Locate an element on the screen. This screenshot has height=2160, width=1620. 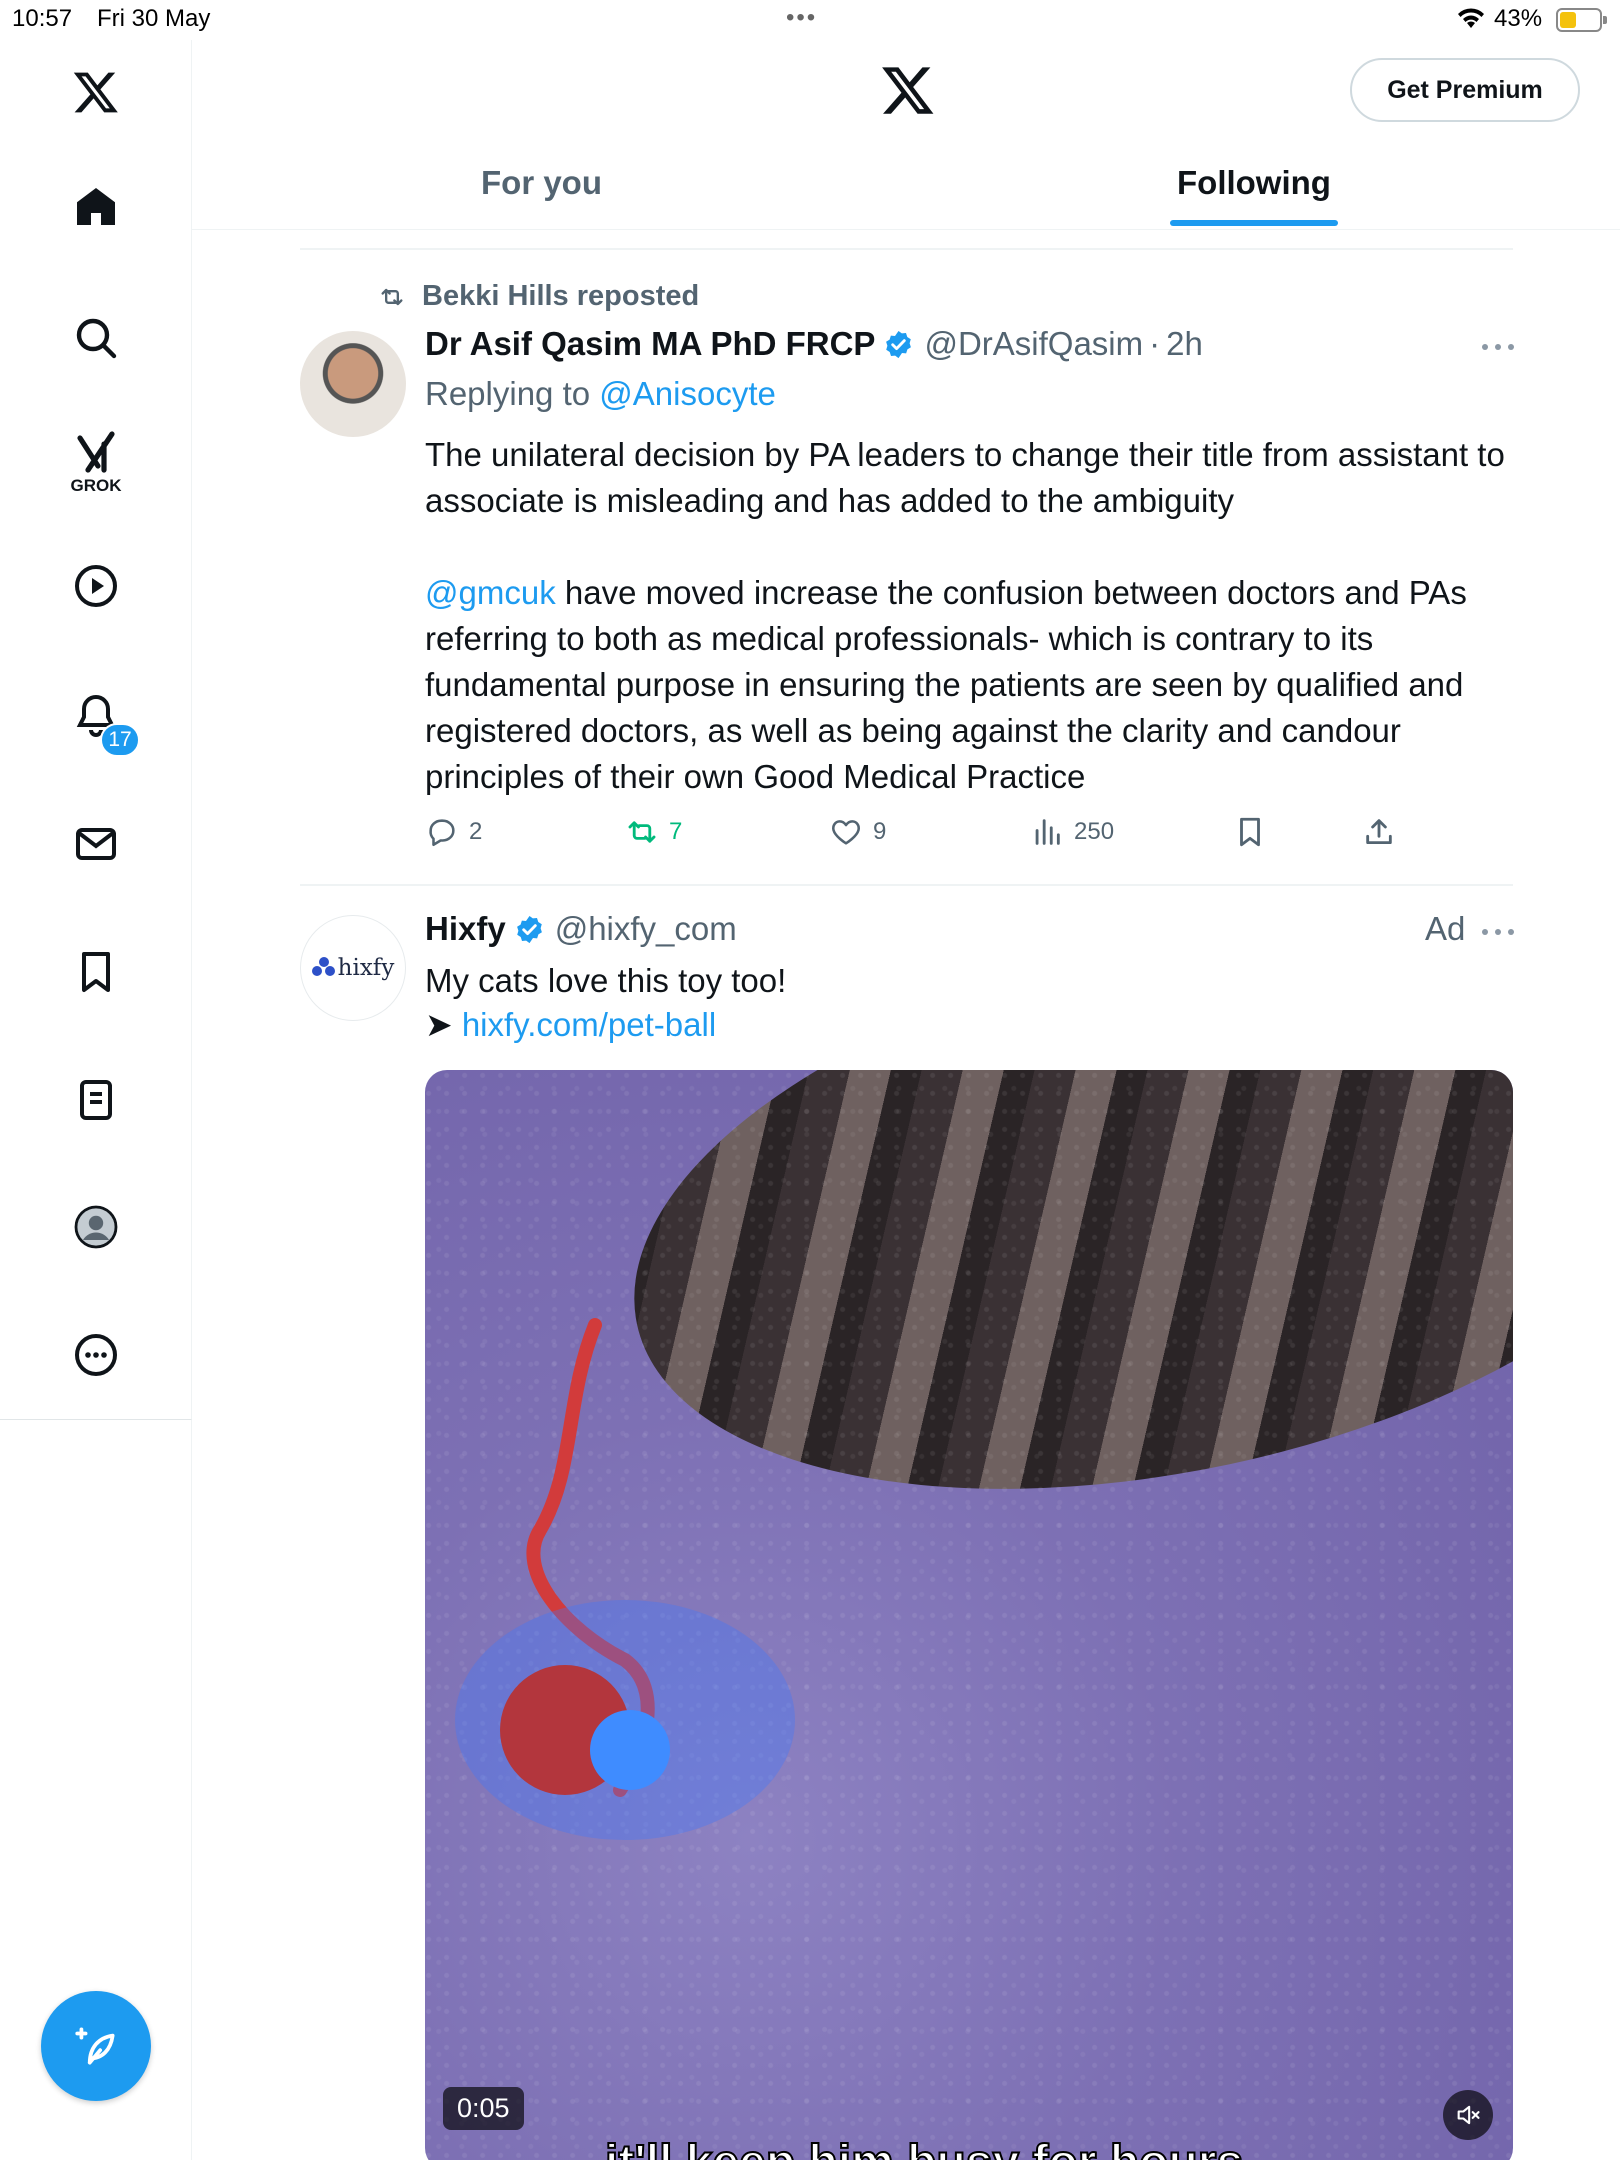
replying-to-link: @Anisocyte is located at coordinates (687, 393).